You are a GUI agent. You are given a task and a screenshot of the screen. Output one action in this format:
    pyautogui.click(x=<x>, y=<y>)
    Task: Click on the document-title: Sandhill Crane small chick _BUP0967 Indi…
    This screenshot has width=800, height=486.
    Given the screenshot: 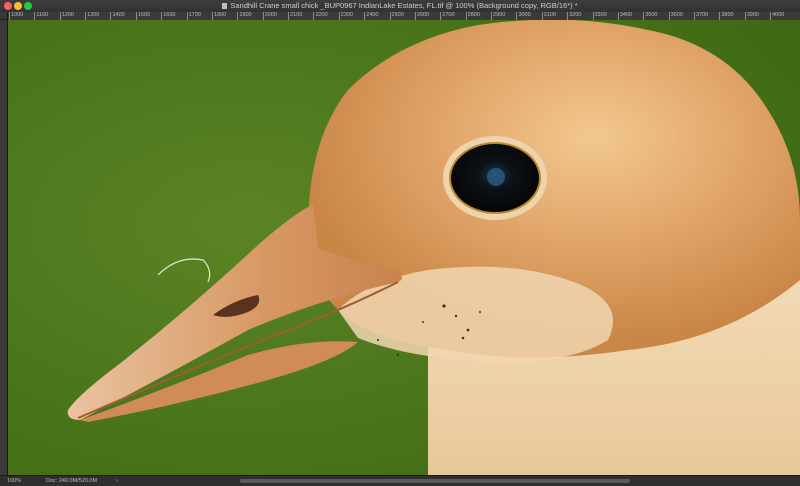 What is the action you would take?
    pyautogui.click(x=400, y=6)
    